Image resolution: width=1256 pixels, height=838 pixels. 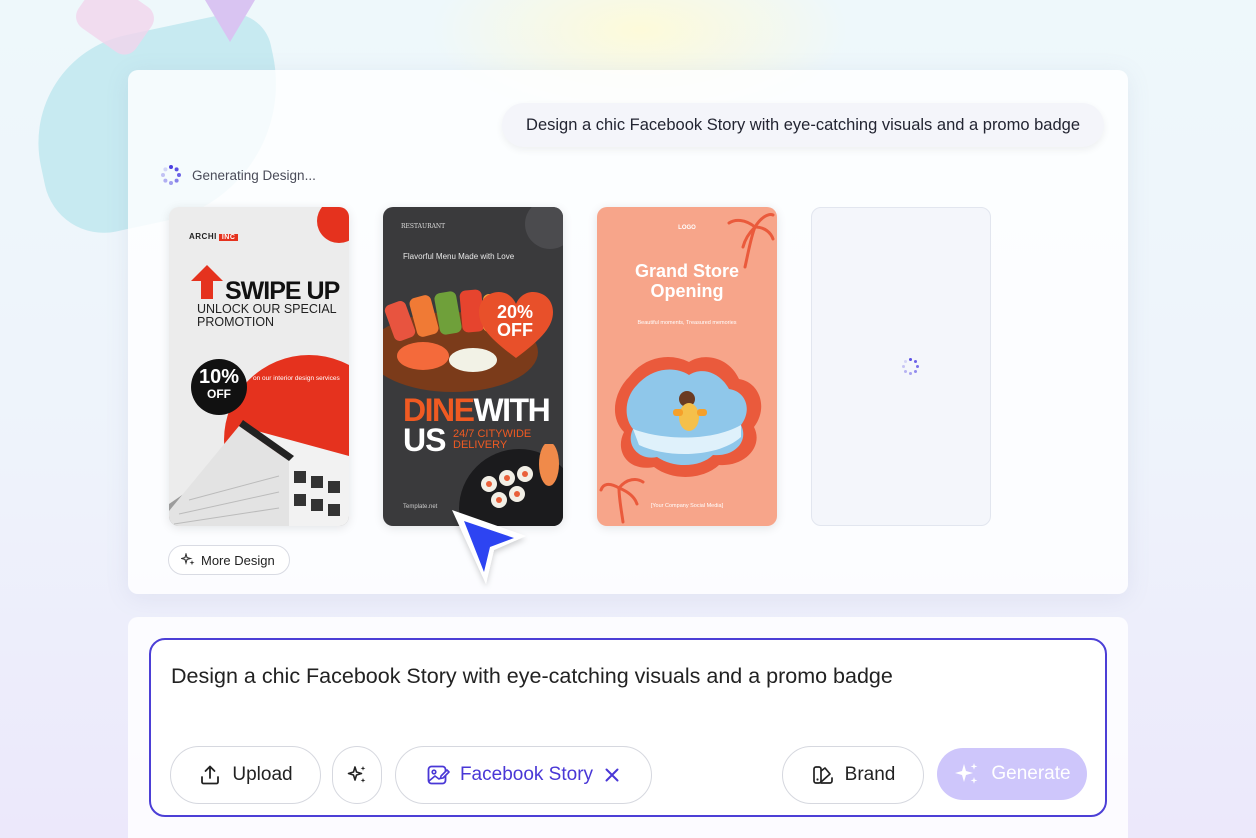 I want to click on card-logo: RESTAURANT, so click(x=423, y=226).